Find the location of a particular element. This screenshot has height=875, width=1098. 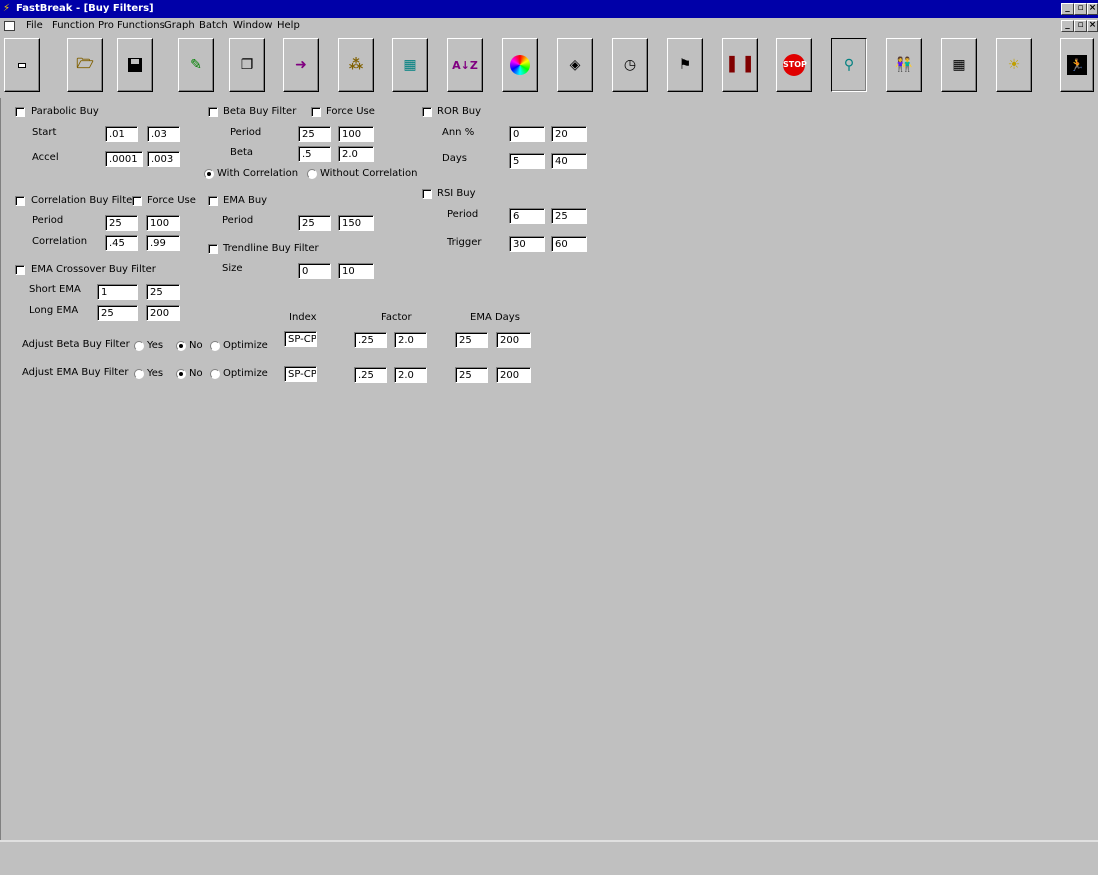

adjust-ema-days-max-field is located at coordinates (513, 375).